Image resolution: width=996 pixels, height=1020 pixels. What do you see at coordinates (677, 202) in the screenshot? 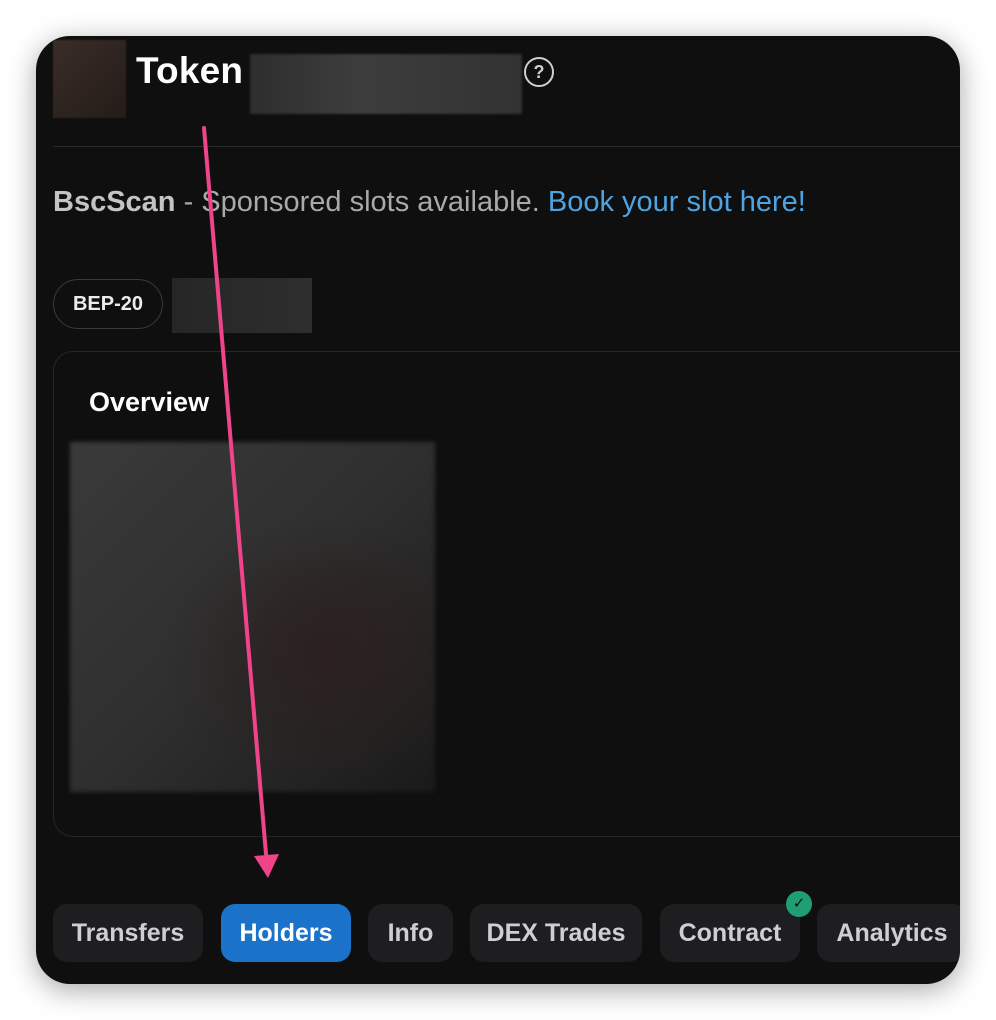
I see `book-slot-link: Book your slot here!` at bounding box center [677, 202].